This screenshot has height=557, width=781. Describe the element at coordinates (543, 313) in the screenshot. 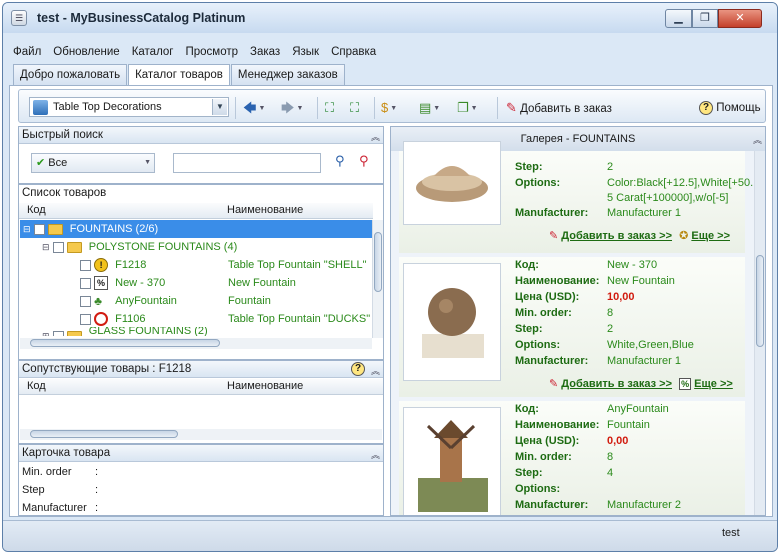

I see `label-min-order: Min. order:` at that location.